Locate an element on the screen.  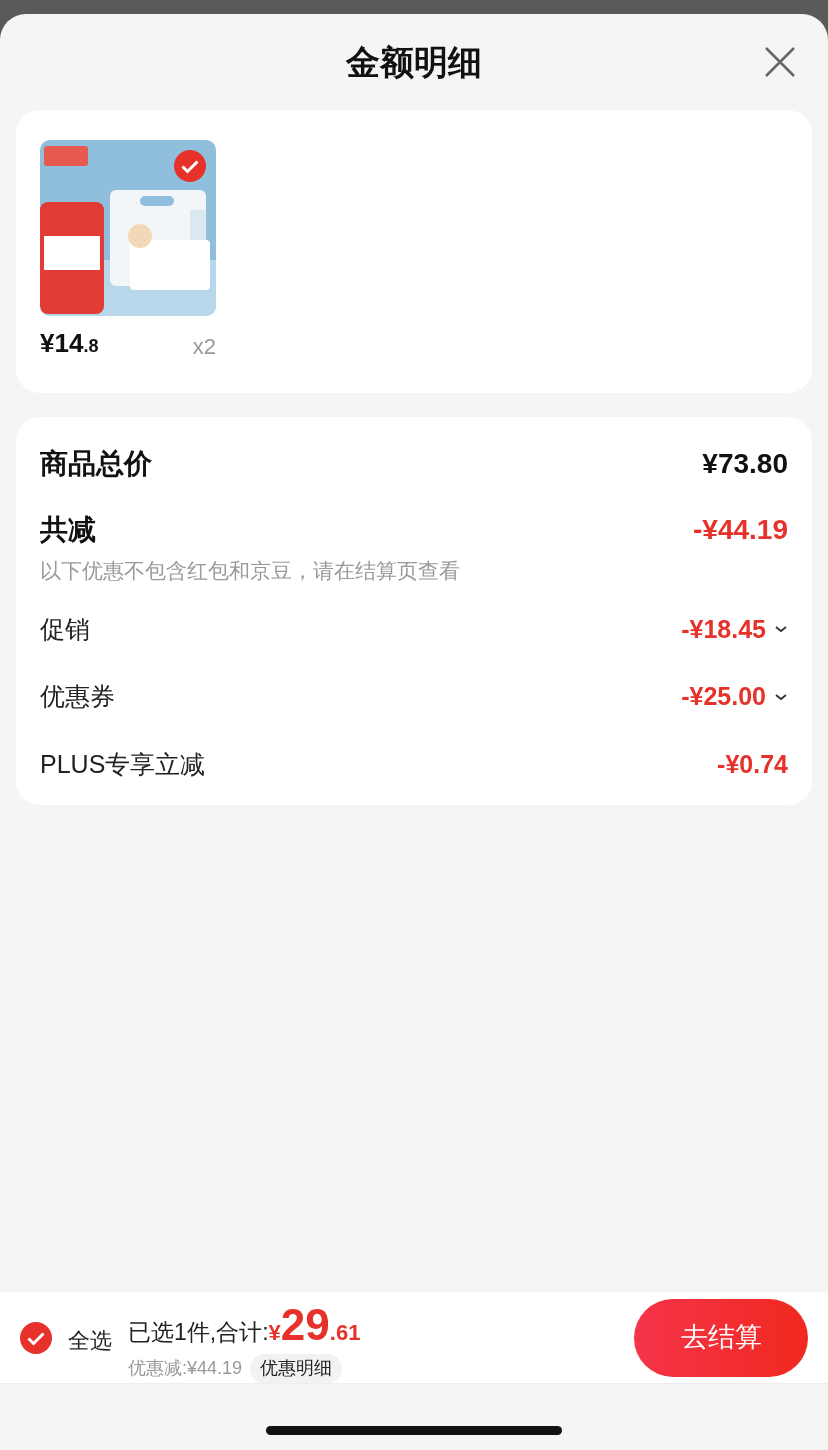
close-icon is located at coordinates (780, 62).